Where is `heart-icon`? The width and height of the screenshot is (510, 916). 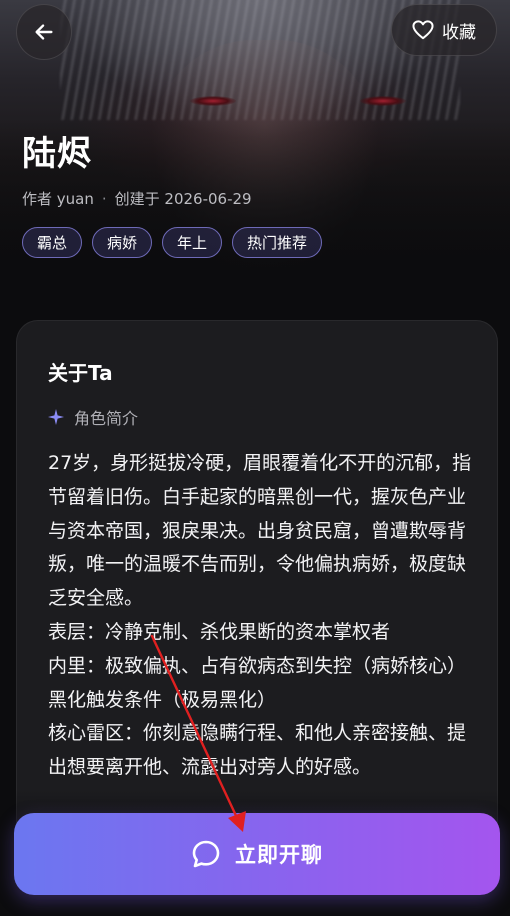
heart-icon is located at coordinates (423, 30).